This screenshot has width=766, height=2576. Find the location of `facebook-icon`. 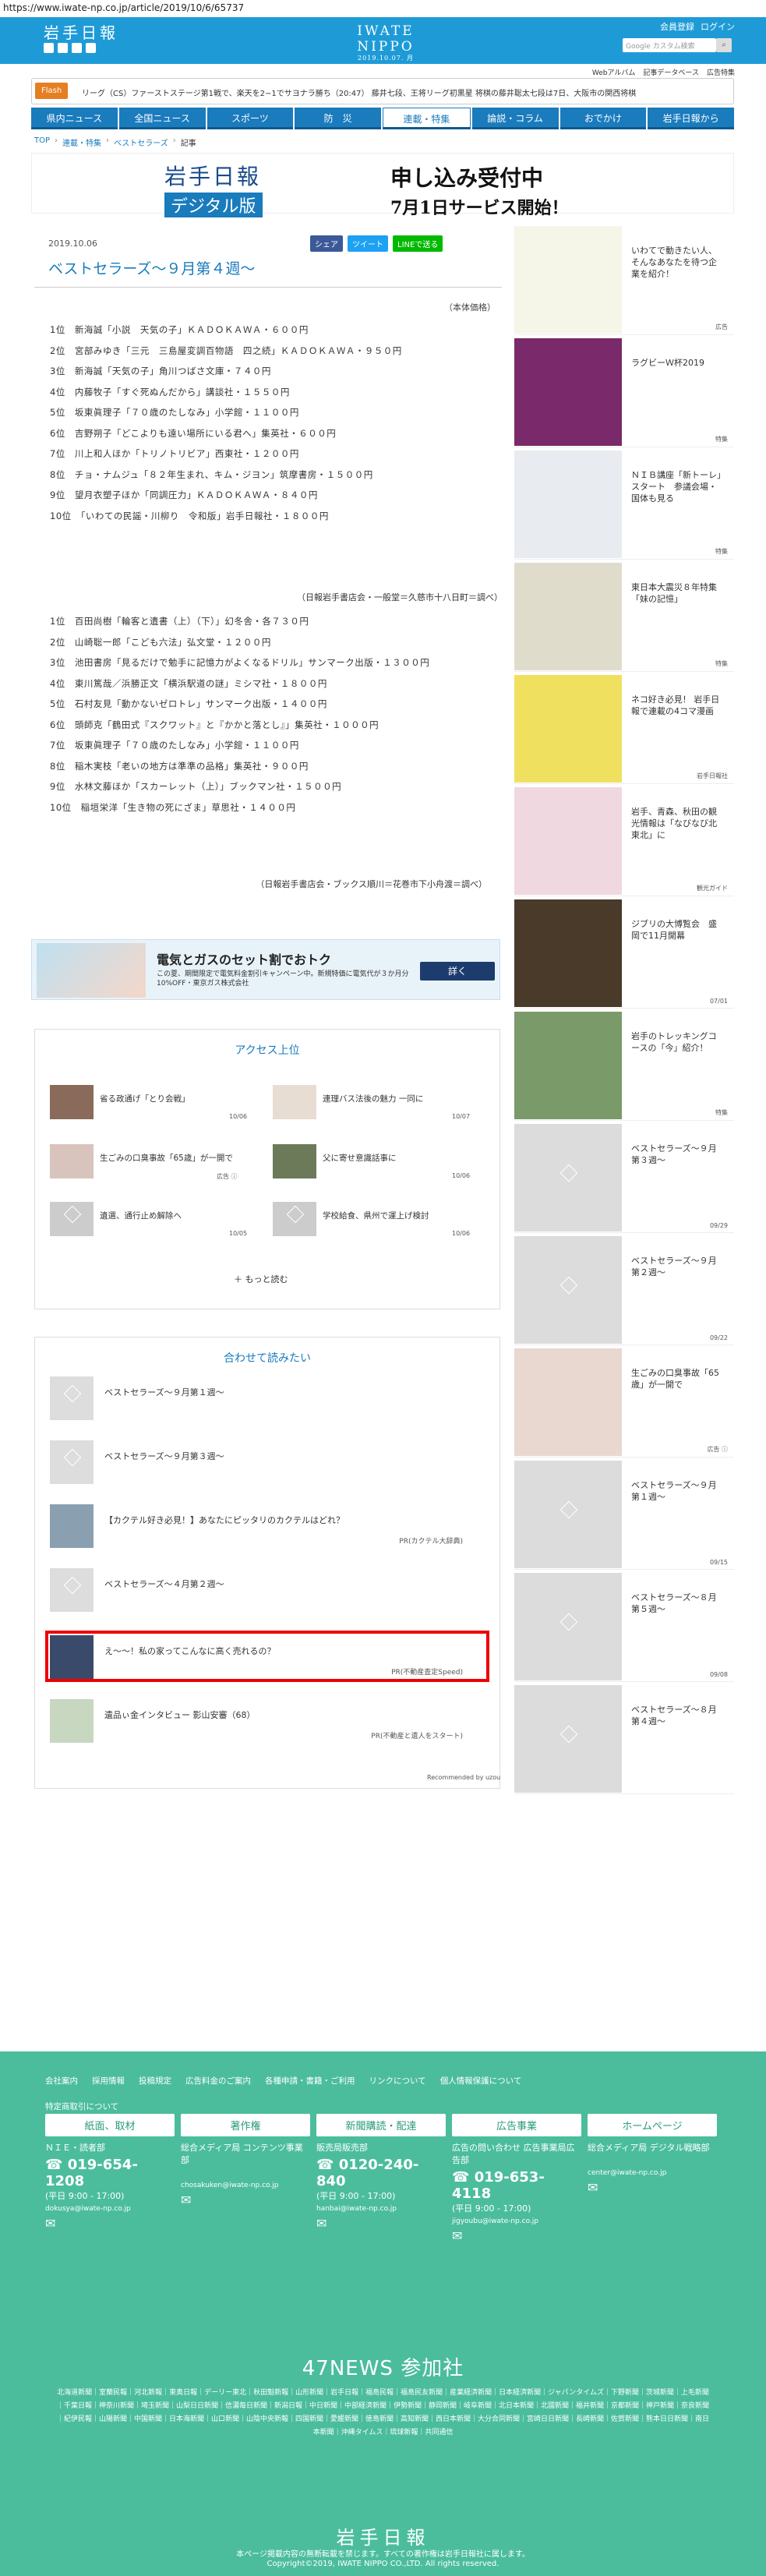

facebook-icon is located at coordinates (63, 48).